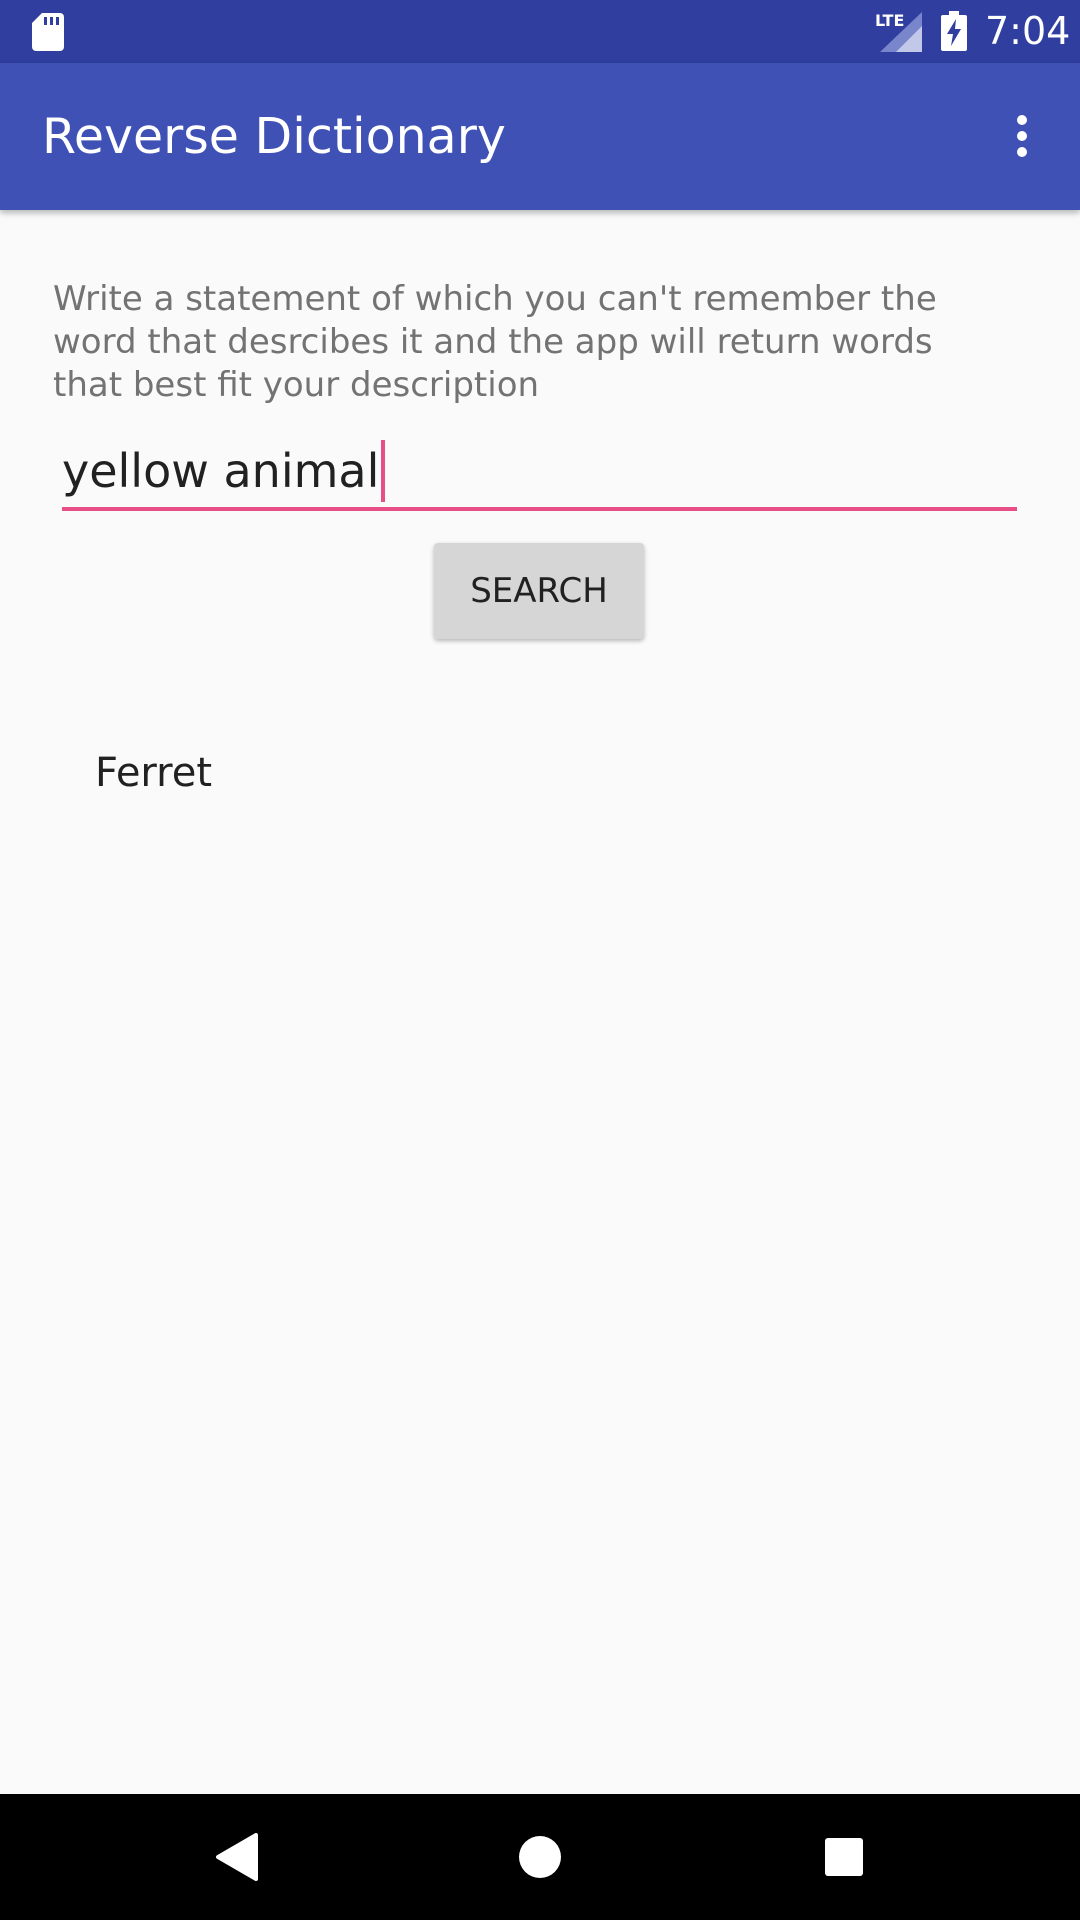 The height and width of the screenshot is (1920, 1080). What do you see at coordinates (539, 473) in the screenshot?
I see `search-input: yellow animal` at bounding box center [539, 473].